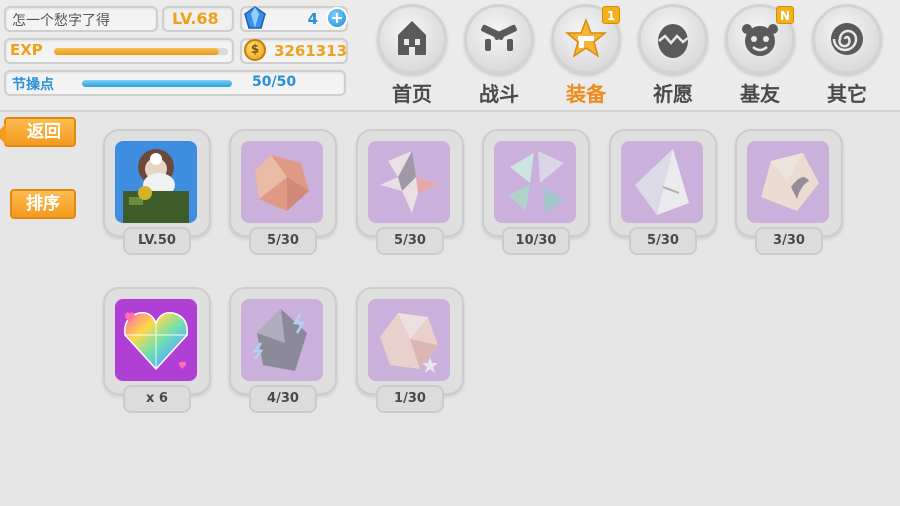 This screenshot has height=506, width=900. Describe the element at coordinates (412, 94) in the screenshot. I see `nav-label: 首页` at that location.